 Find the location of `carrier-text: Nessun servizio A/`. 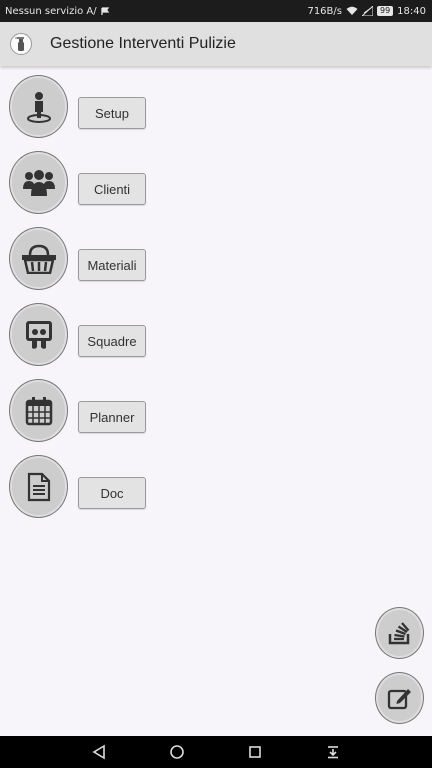

carrier-text: Nessun servizio A/ is located at coordinates (51, 11).